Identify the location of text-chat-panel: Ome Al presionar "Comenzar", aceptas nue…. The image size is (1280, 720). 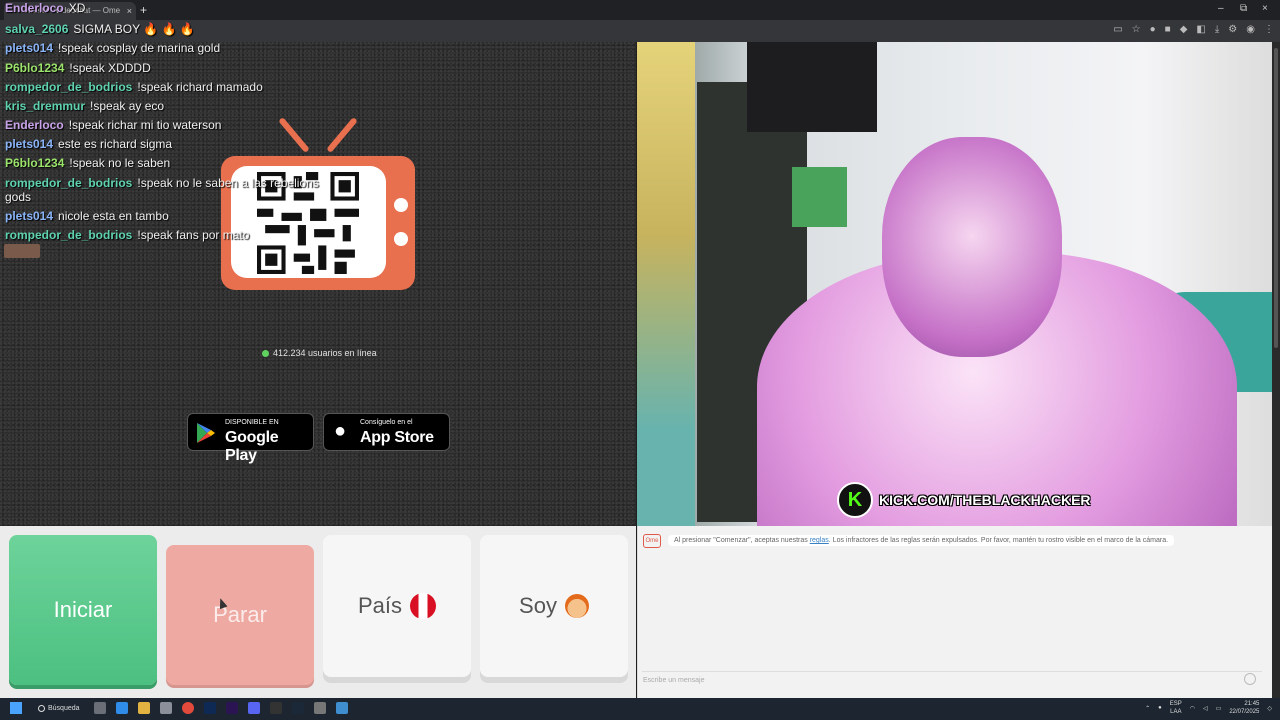
(954, 612).